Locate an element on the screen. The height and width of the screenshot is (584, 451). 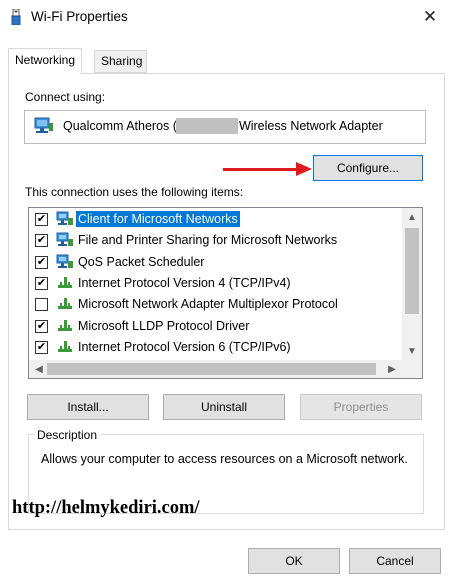
window-title: Wi-Fi Properties is located at coordinates (79, 16).